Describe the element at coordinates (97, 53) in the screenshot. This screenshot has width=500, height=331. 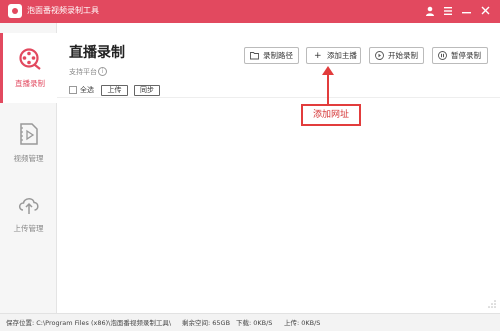
I see `page-title: 直播录制` at that location.